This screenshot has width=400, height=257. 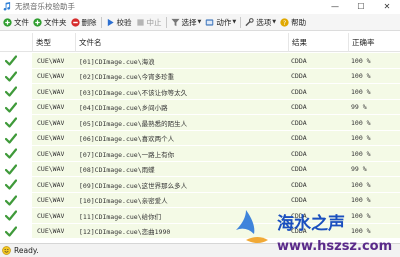 I want to click on table-row: CUE\WAV [05]CDImage.cue\最熟悉的陌生人 CDDA 100 %, so click(x=200, y=123).